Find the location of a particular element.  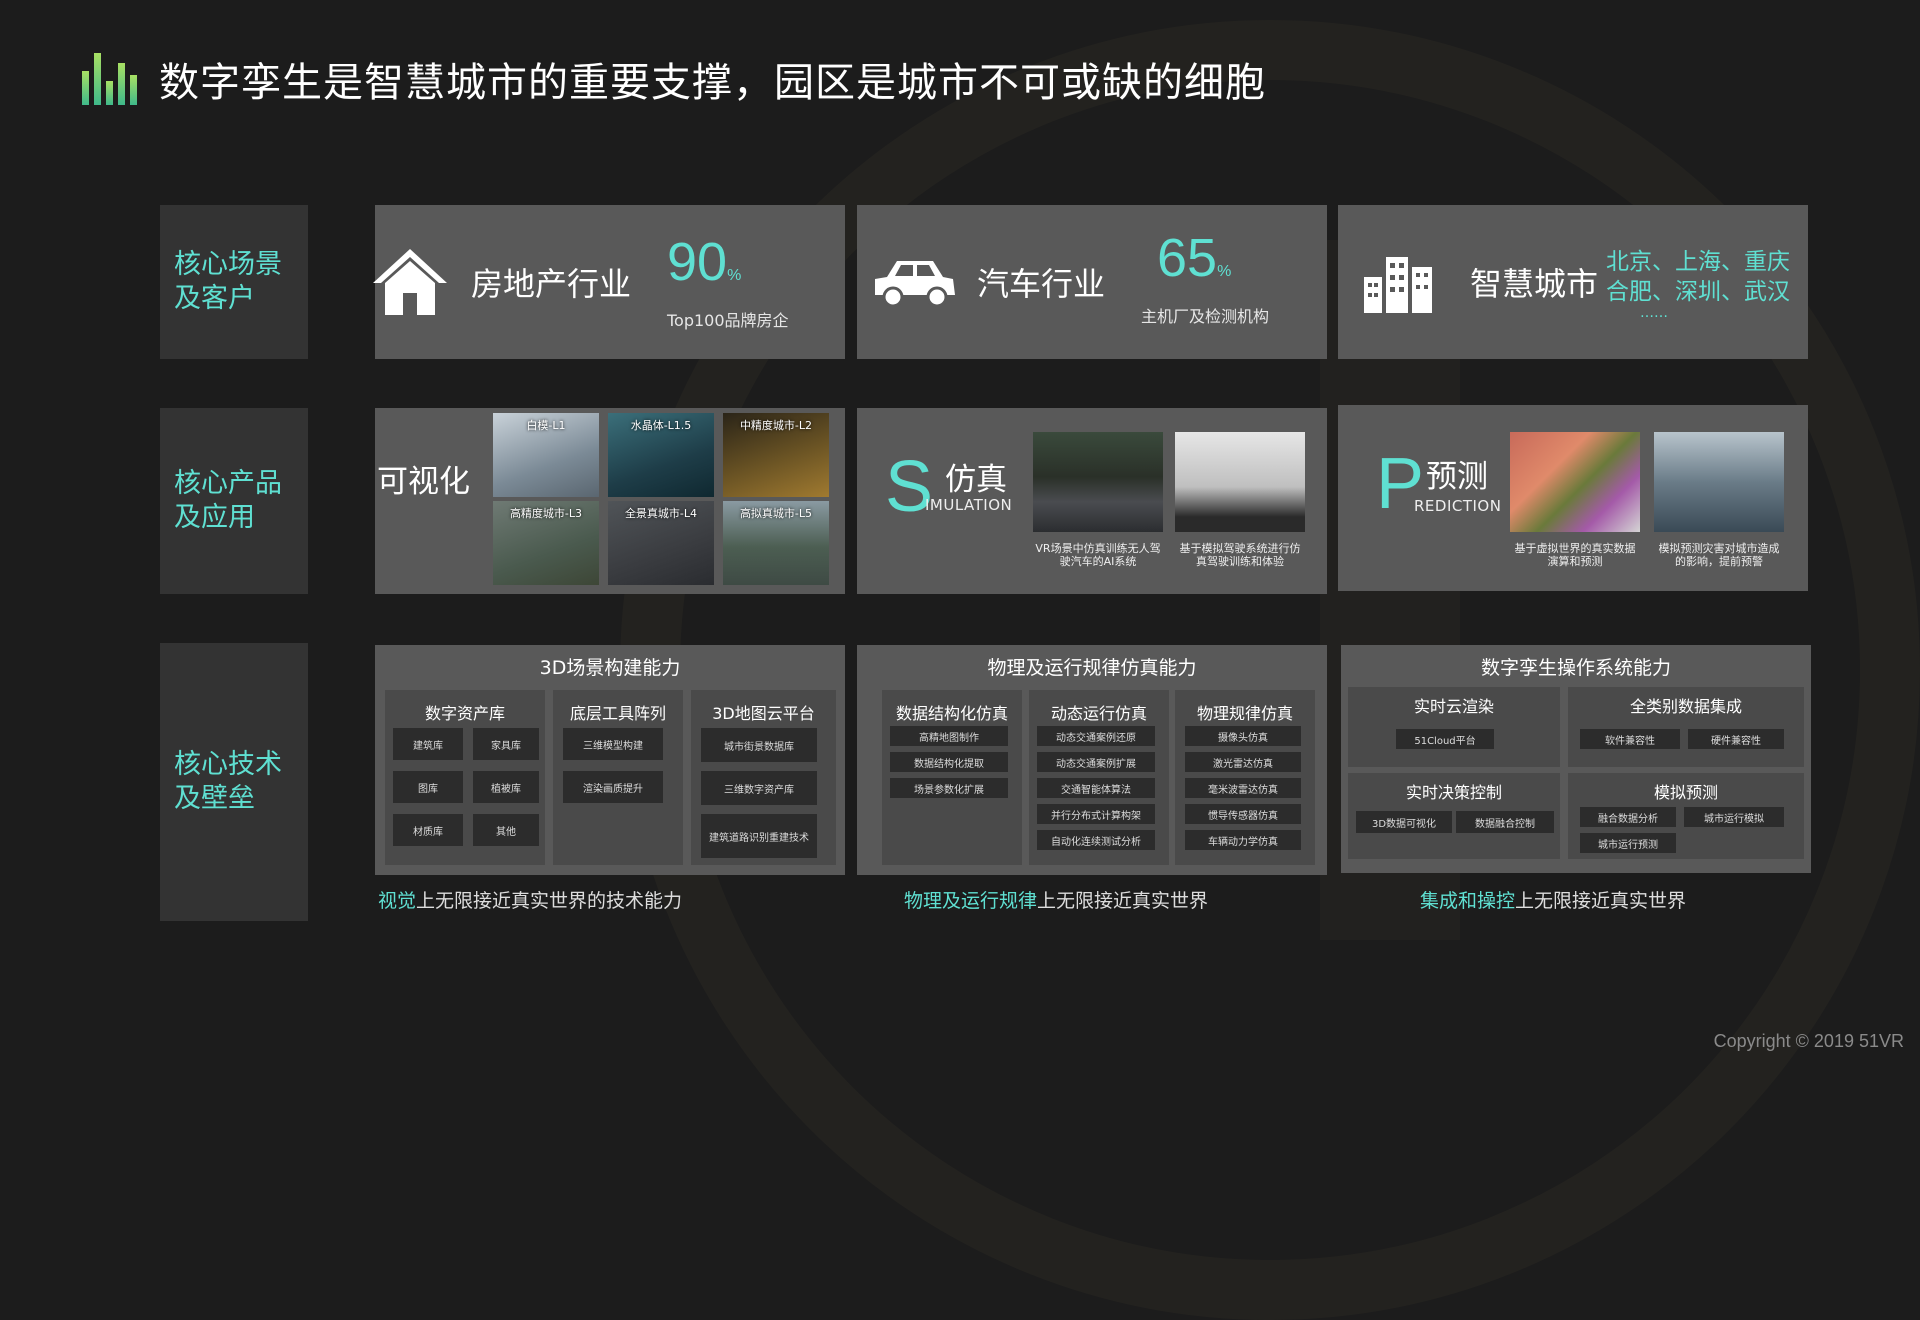

chip: 材质库 is located at coordinates (428, 830).